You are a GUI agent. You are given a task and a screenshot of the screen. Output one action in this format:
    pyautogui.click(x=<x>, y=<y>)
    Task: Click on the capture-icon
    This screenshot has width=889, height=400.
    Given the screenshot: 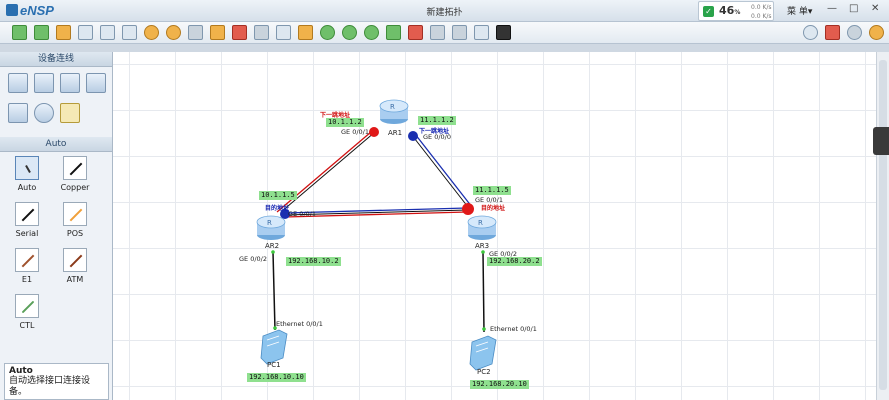 What is the action you would take?
    pyautogui.click(x=437, y=32)
    